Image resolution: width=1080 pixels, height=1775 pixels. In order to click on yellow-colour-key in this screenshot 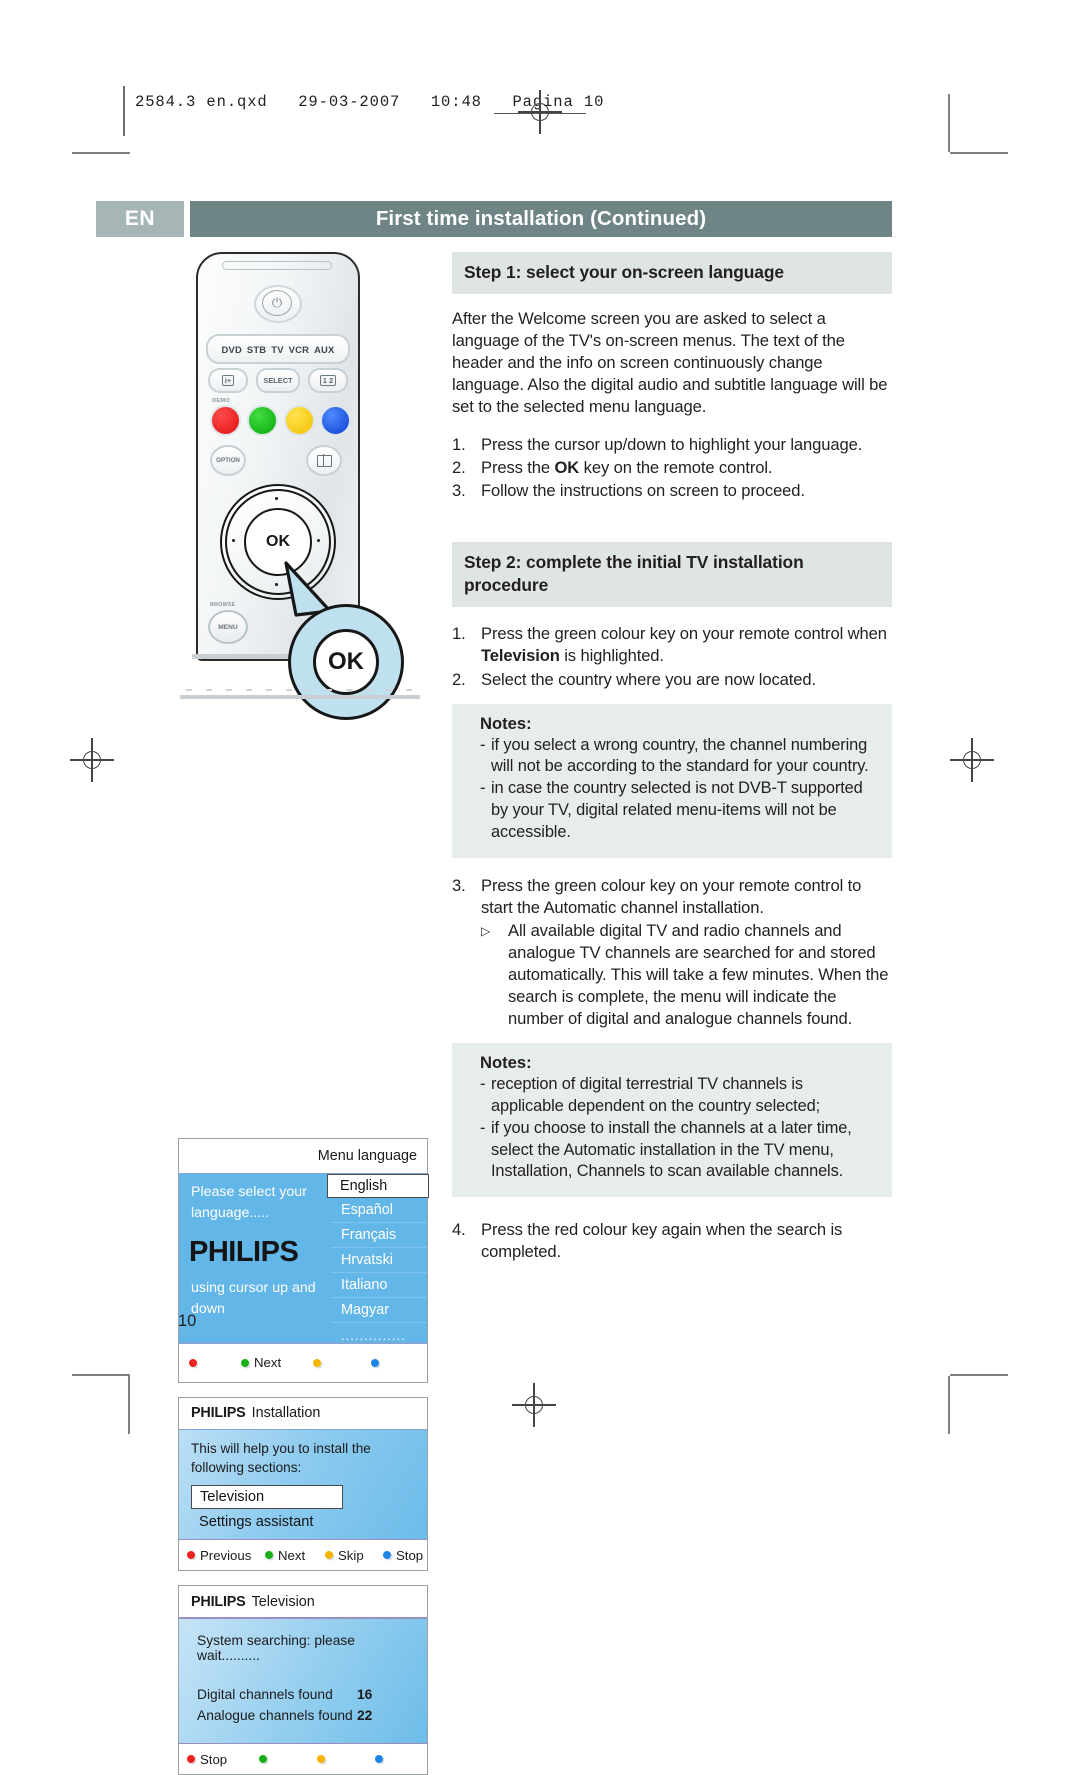, I will do `click(299, 420)`.